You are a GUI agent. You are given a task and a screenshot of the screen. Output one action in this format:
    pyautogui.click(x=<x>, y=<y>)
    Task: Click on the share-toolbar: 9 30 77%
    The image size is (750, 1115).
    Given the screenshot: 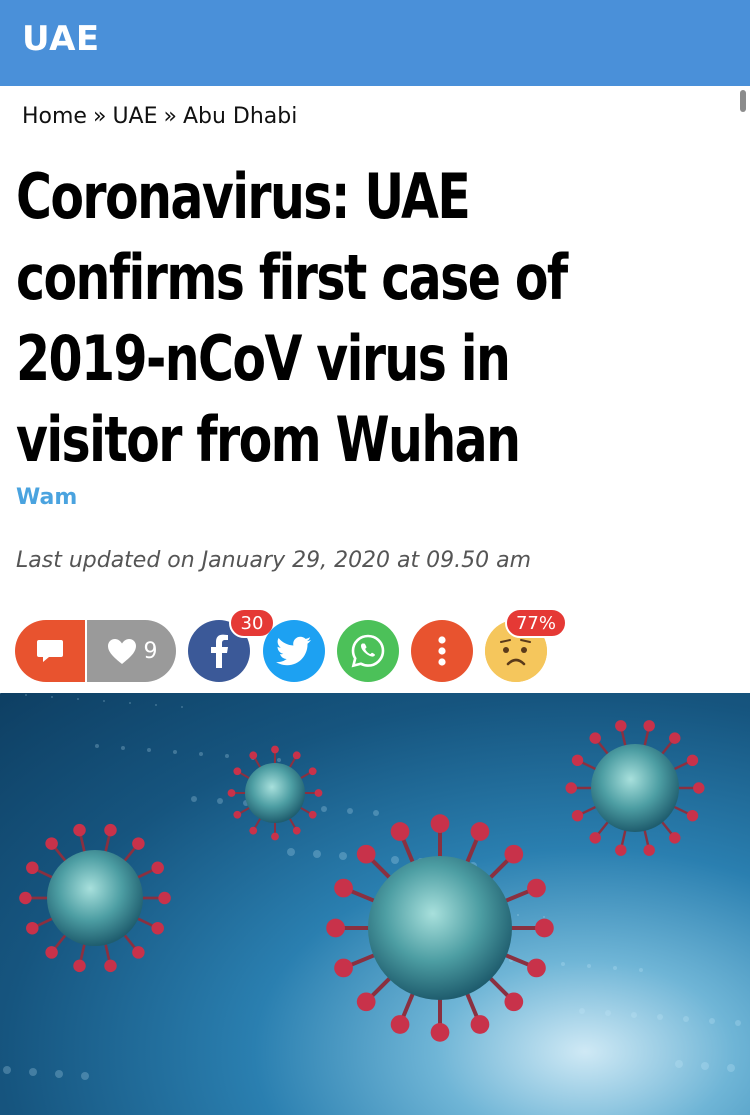 What is the action you would take?
    pyautogui.click(x=375, y=646)
    